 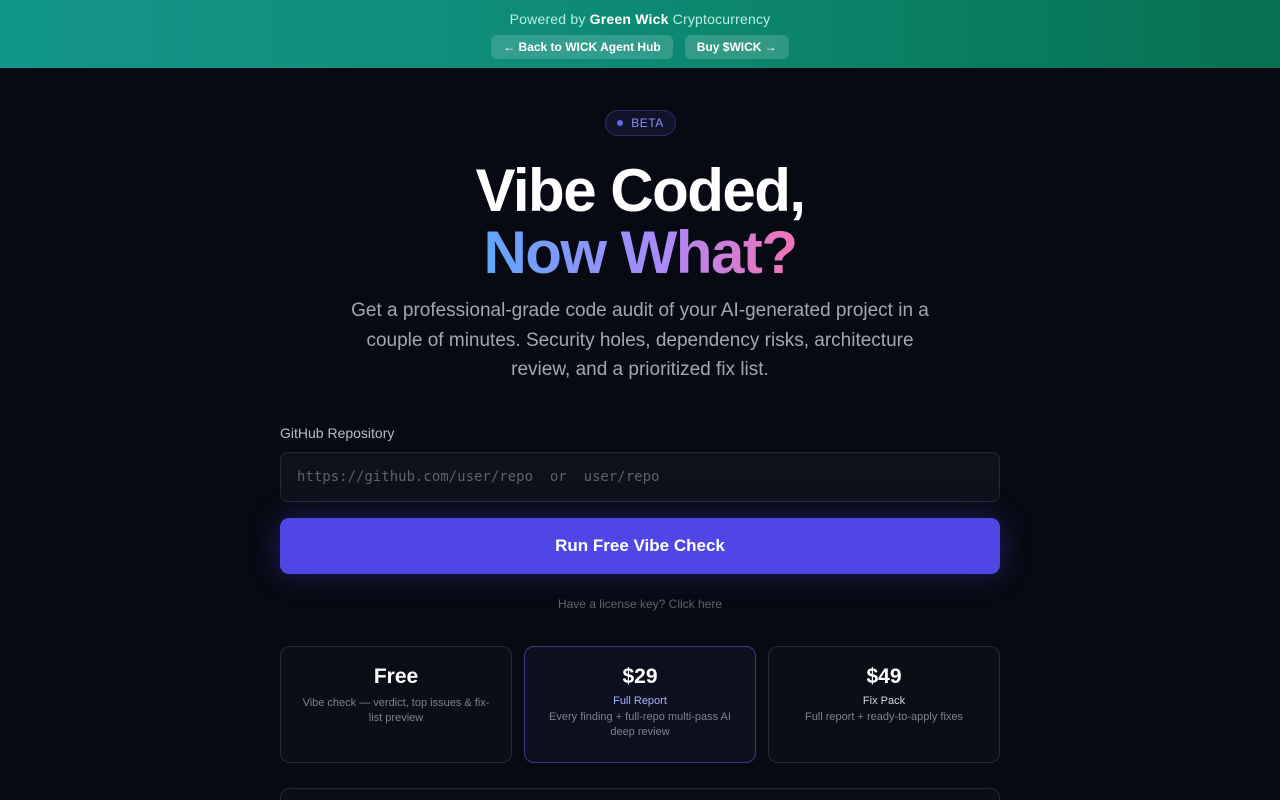 I want to click on beta-badge-label: BETA, so click(x=647, y=123).